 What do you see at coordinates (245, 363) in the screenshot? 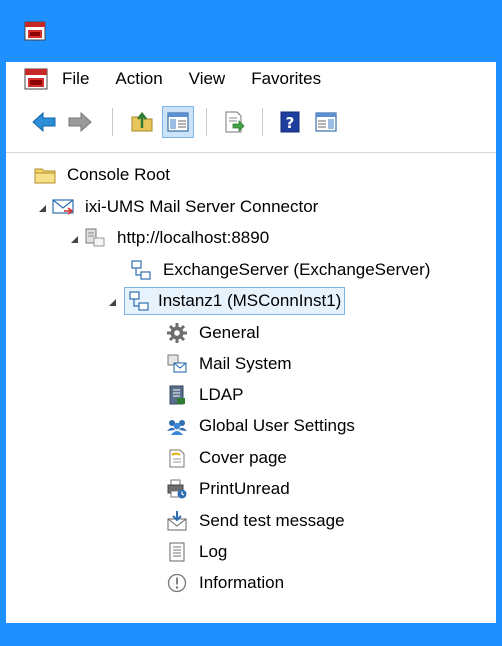
I see `tree-node-label: Mail System` at bounding box center [245, 363].